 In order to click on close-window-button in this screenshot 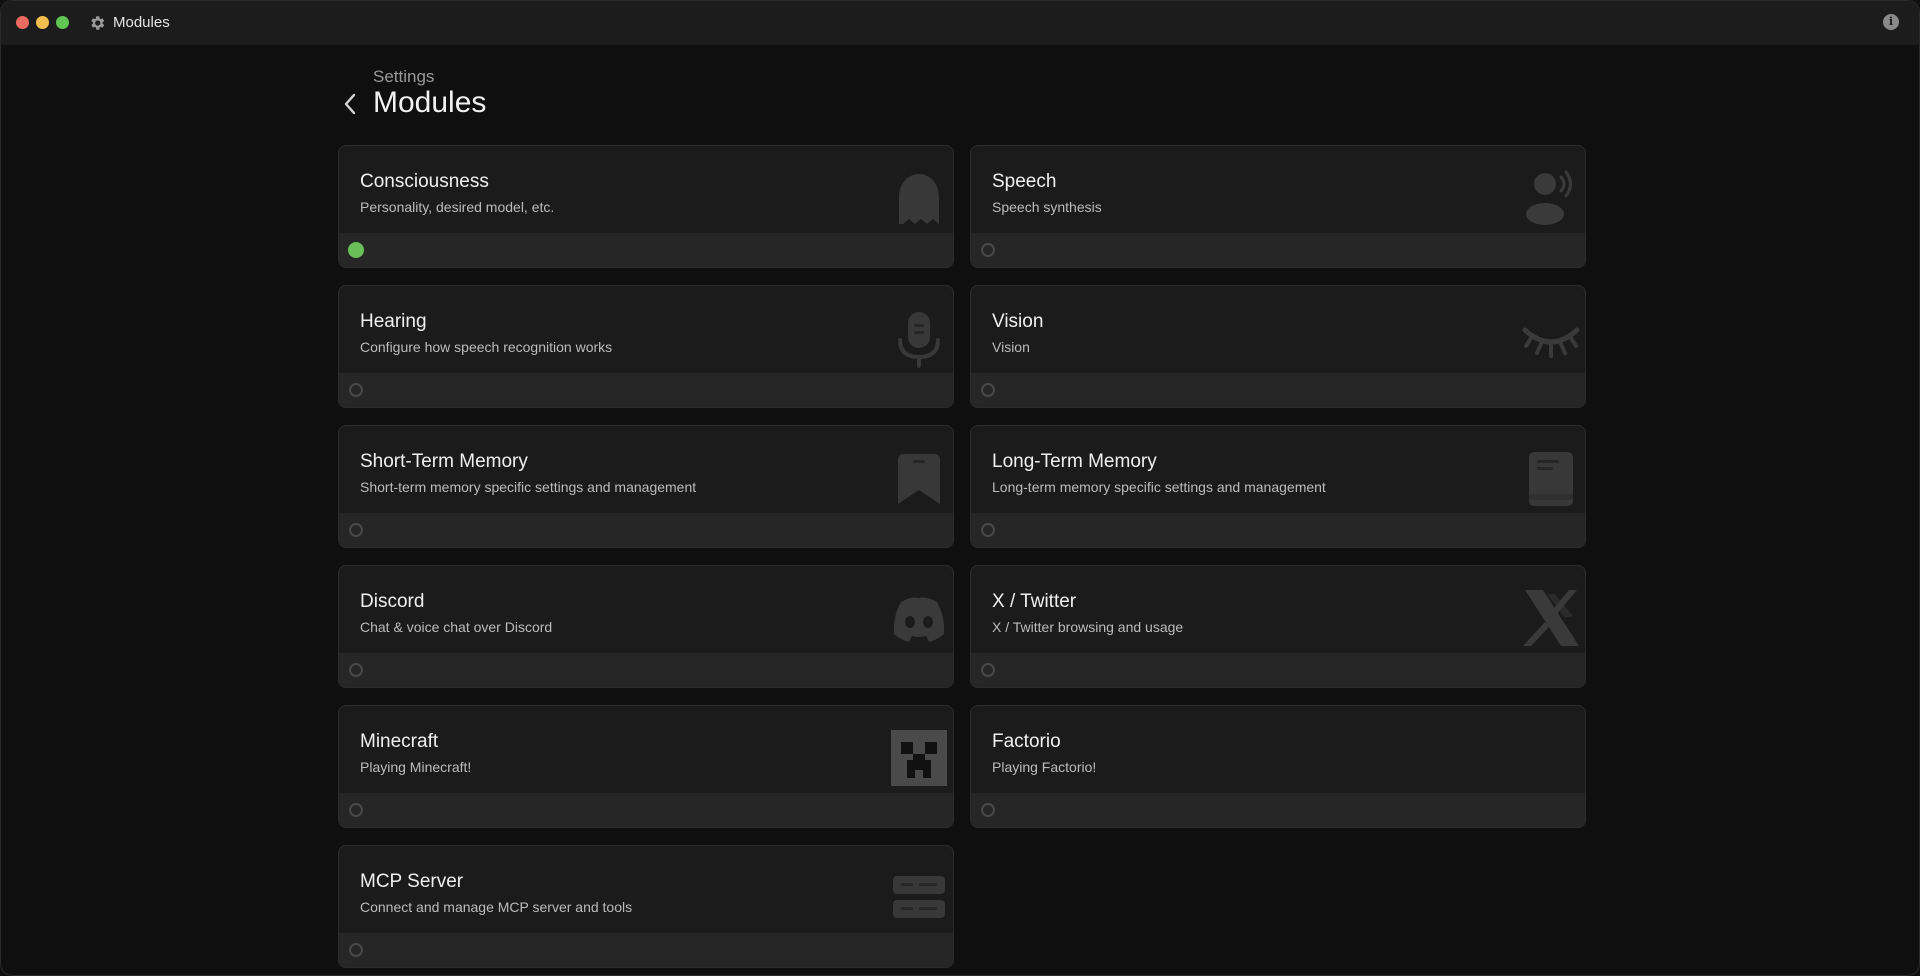, I will do `click(22, 22)`.